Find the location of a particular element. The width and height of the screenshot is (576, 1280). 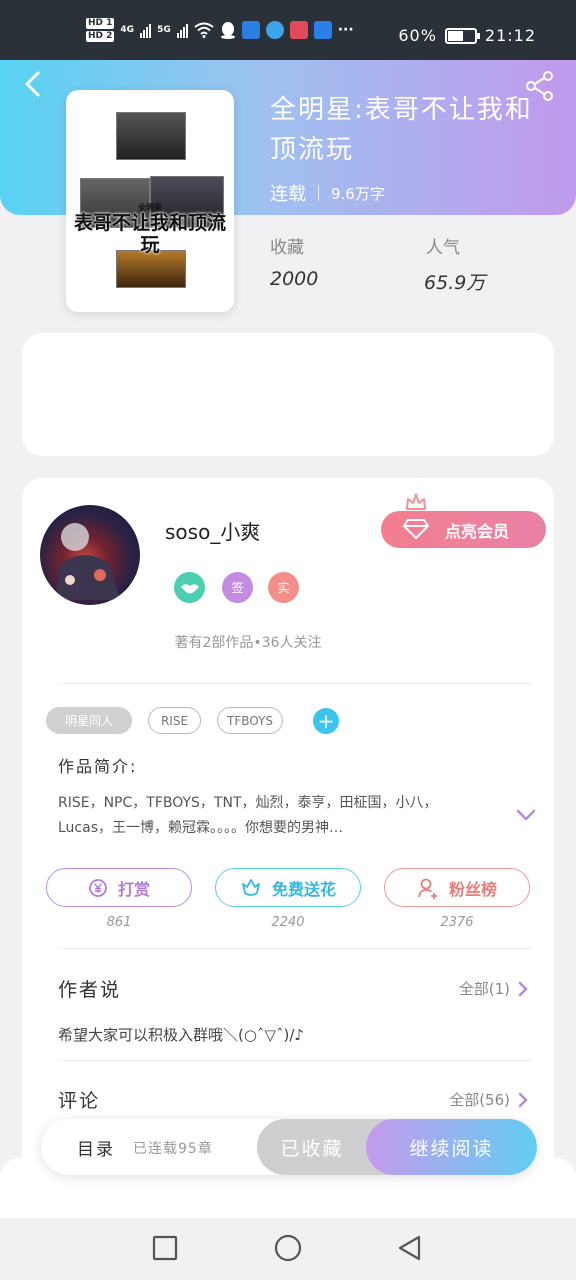

recent-apps-icon is located at coordinates (165, 1248).